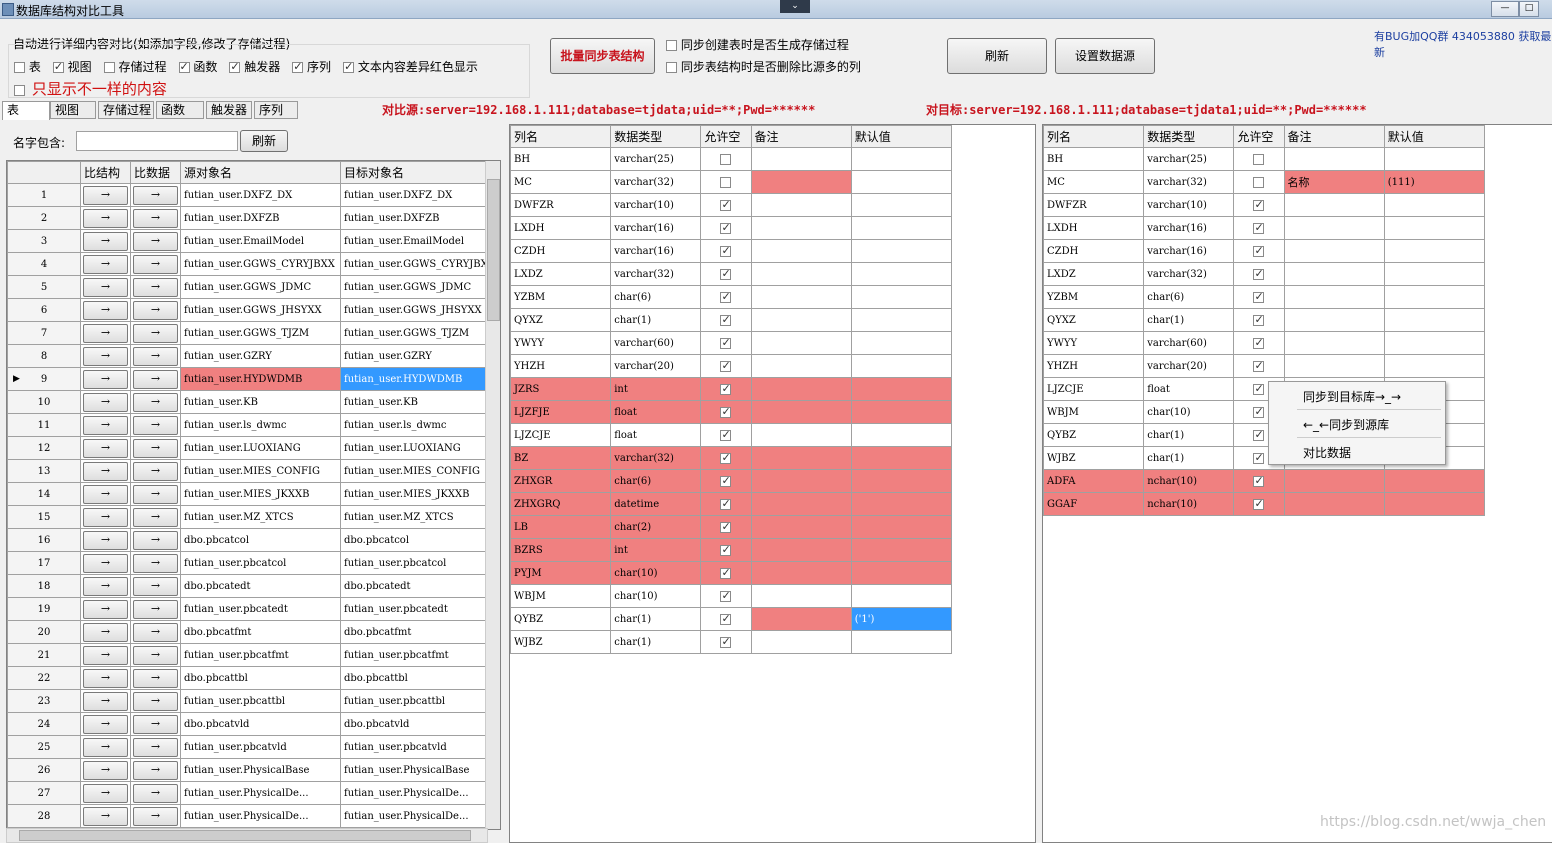 The height and width of the screenshot is (843, 1552). Describe the element at coordinates (1189, 136) in the screenshot. I see `dst-col-header-type: 数据类型` at that location.